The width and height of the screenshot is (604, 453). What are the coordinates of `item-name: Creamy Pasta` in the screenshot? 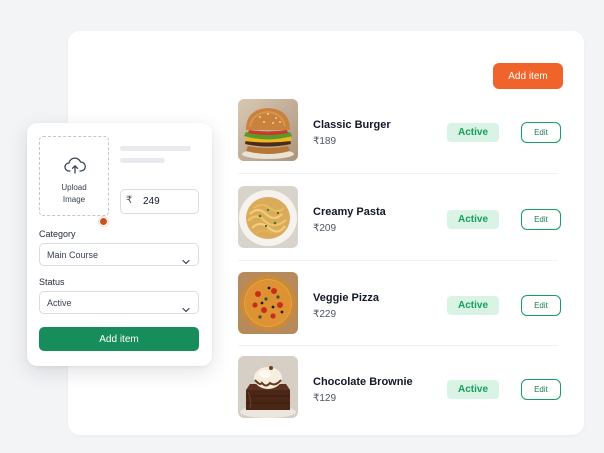 It's located at (349, 212).